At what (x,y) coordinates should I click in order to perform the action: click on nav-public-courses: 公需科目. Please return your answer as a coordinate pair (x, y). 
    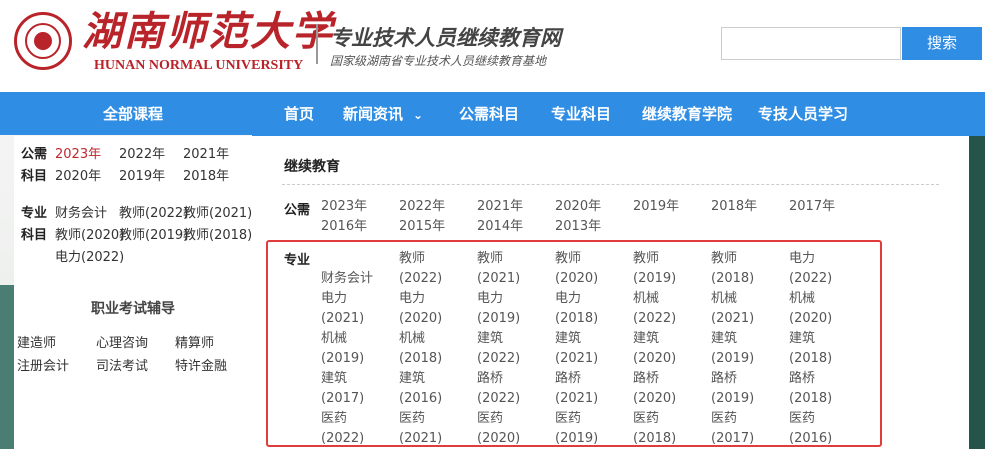
    Looking at the image, I should click on (489, 114).